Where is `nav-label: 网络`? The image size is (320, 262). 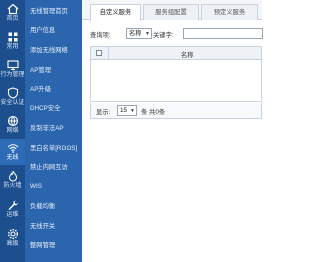 nav-label: 网络 is located at coordinates (12, 131).